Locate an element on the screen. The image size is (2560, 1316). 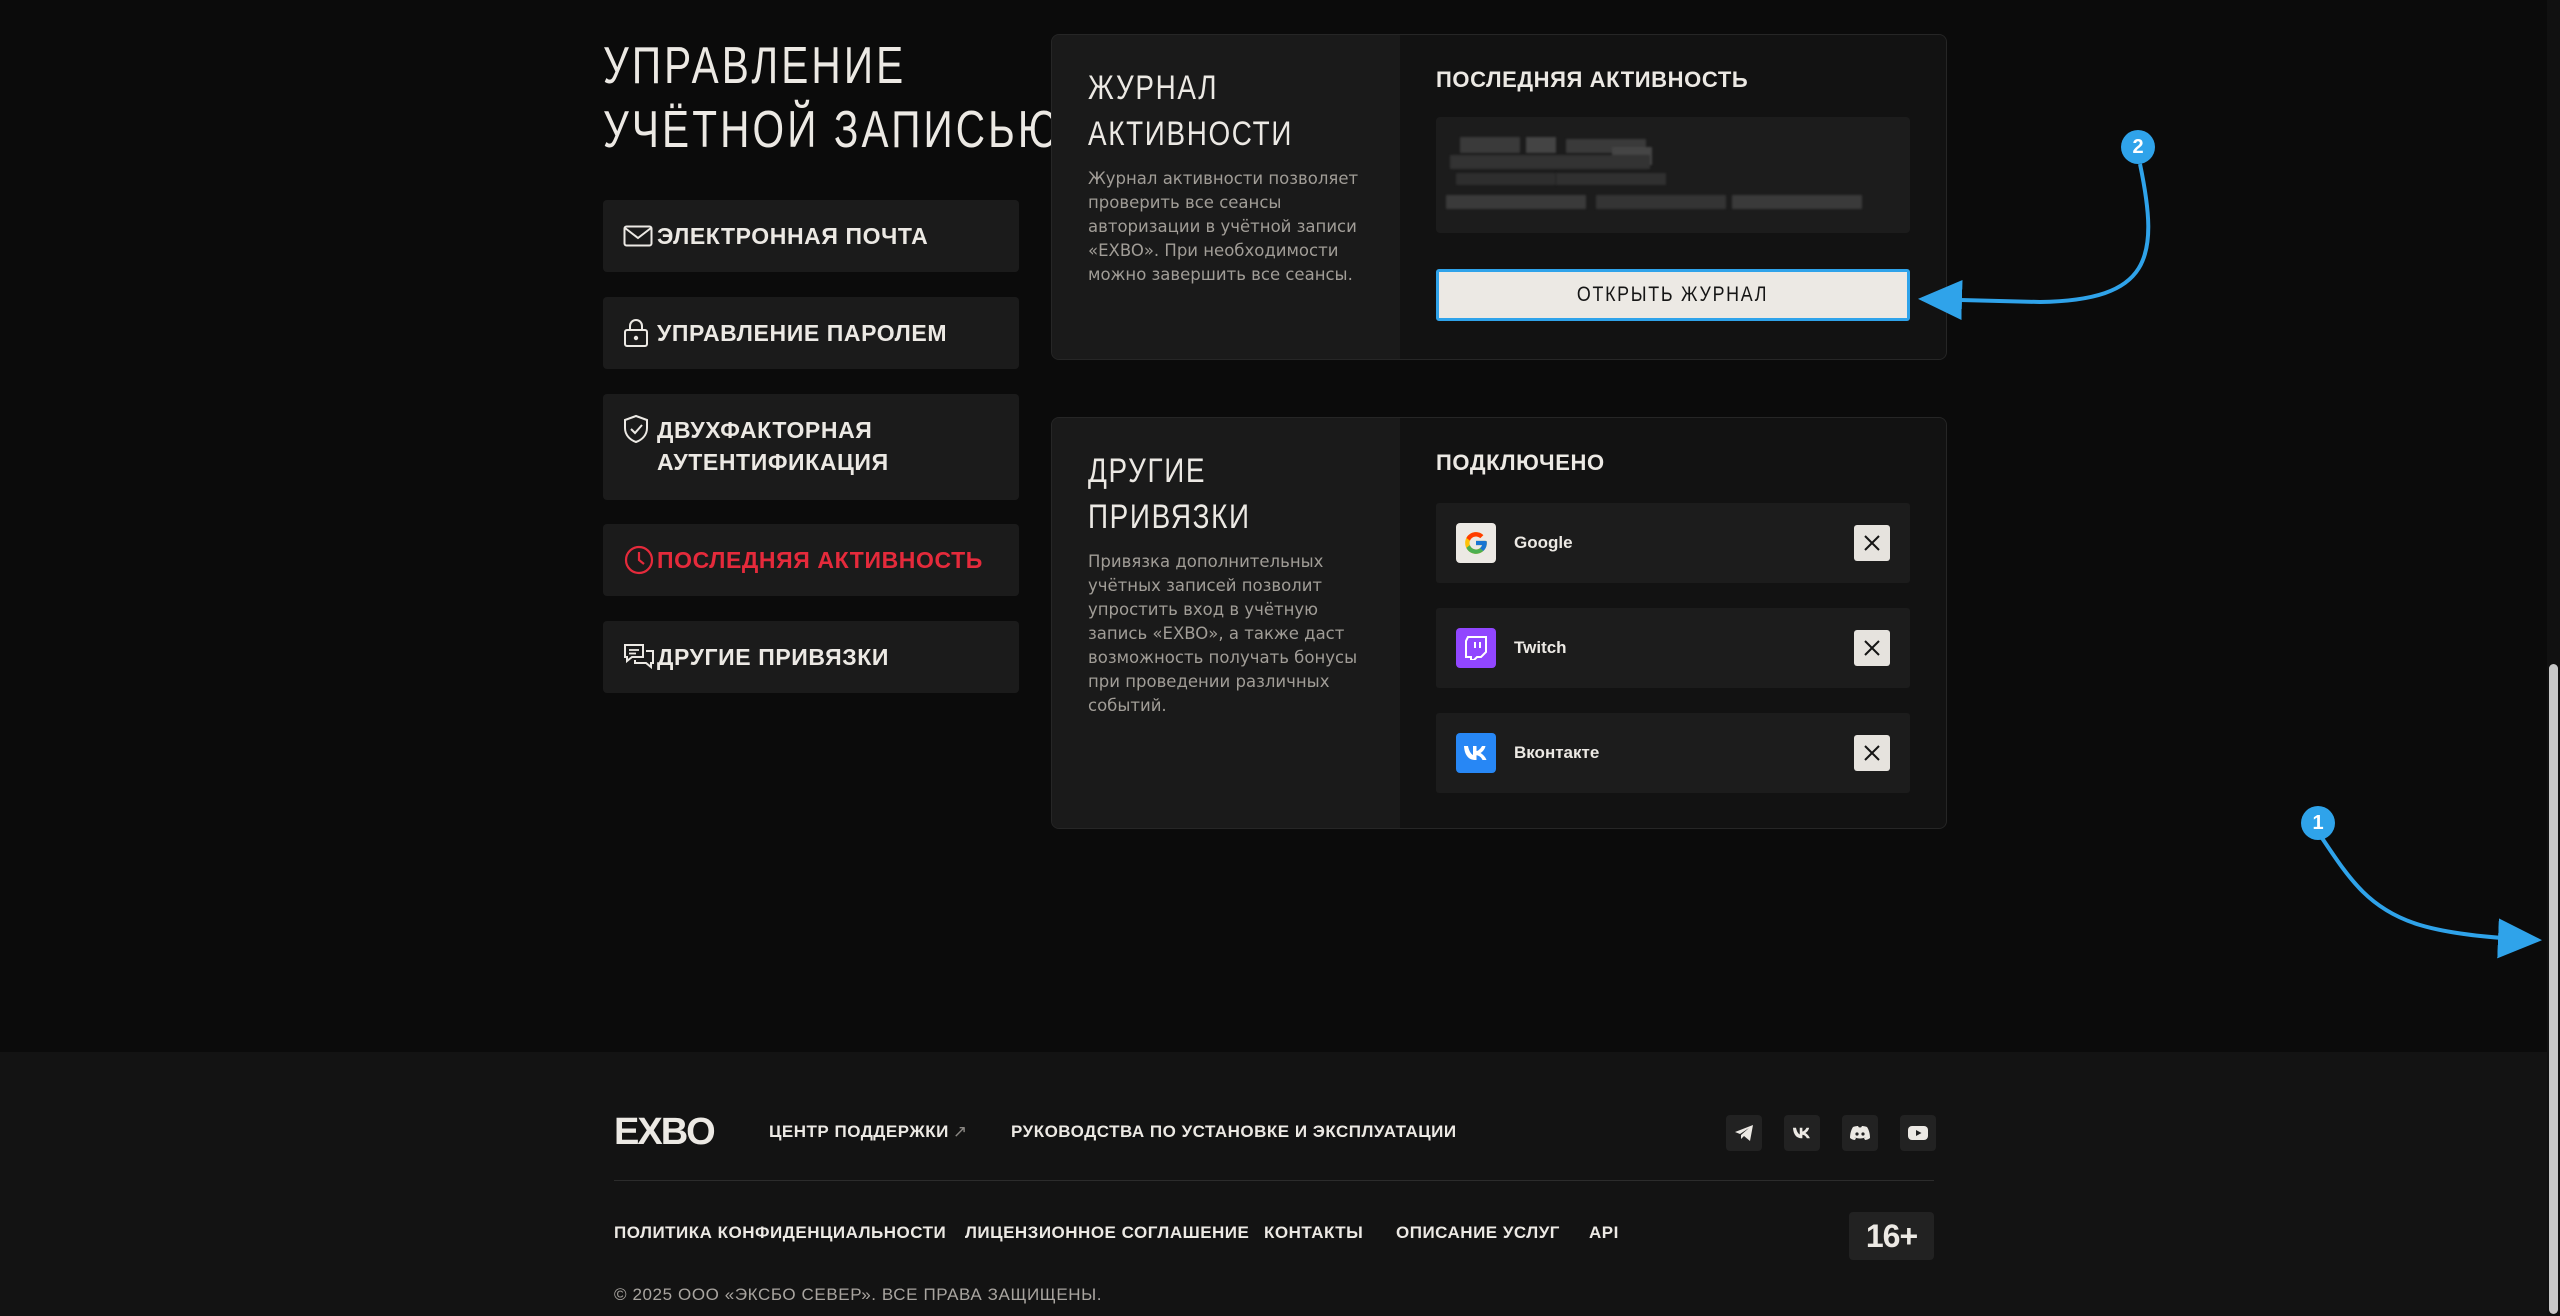
svg-text: EXBO is located at coordinates (664, 1130).